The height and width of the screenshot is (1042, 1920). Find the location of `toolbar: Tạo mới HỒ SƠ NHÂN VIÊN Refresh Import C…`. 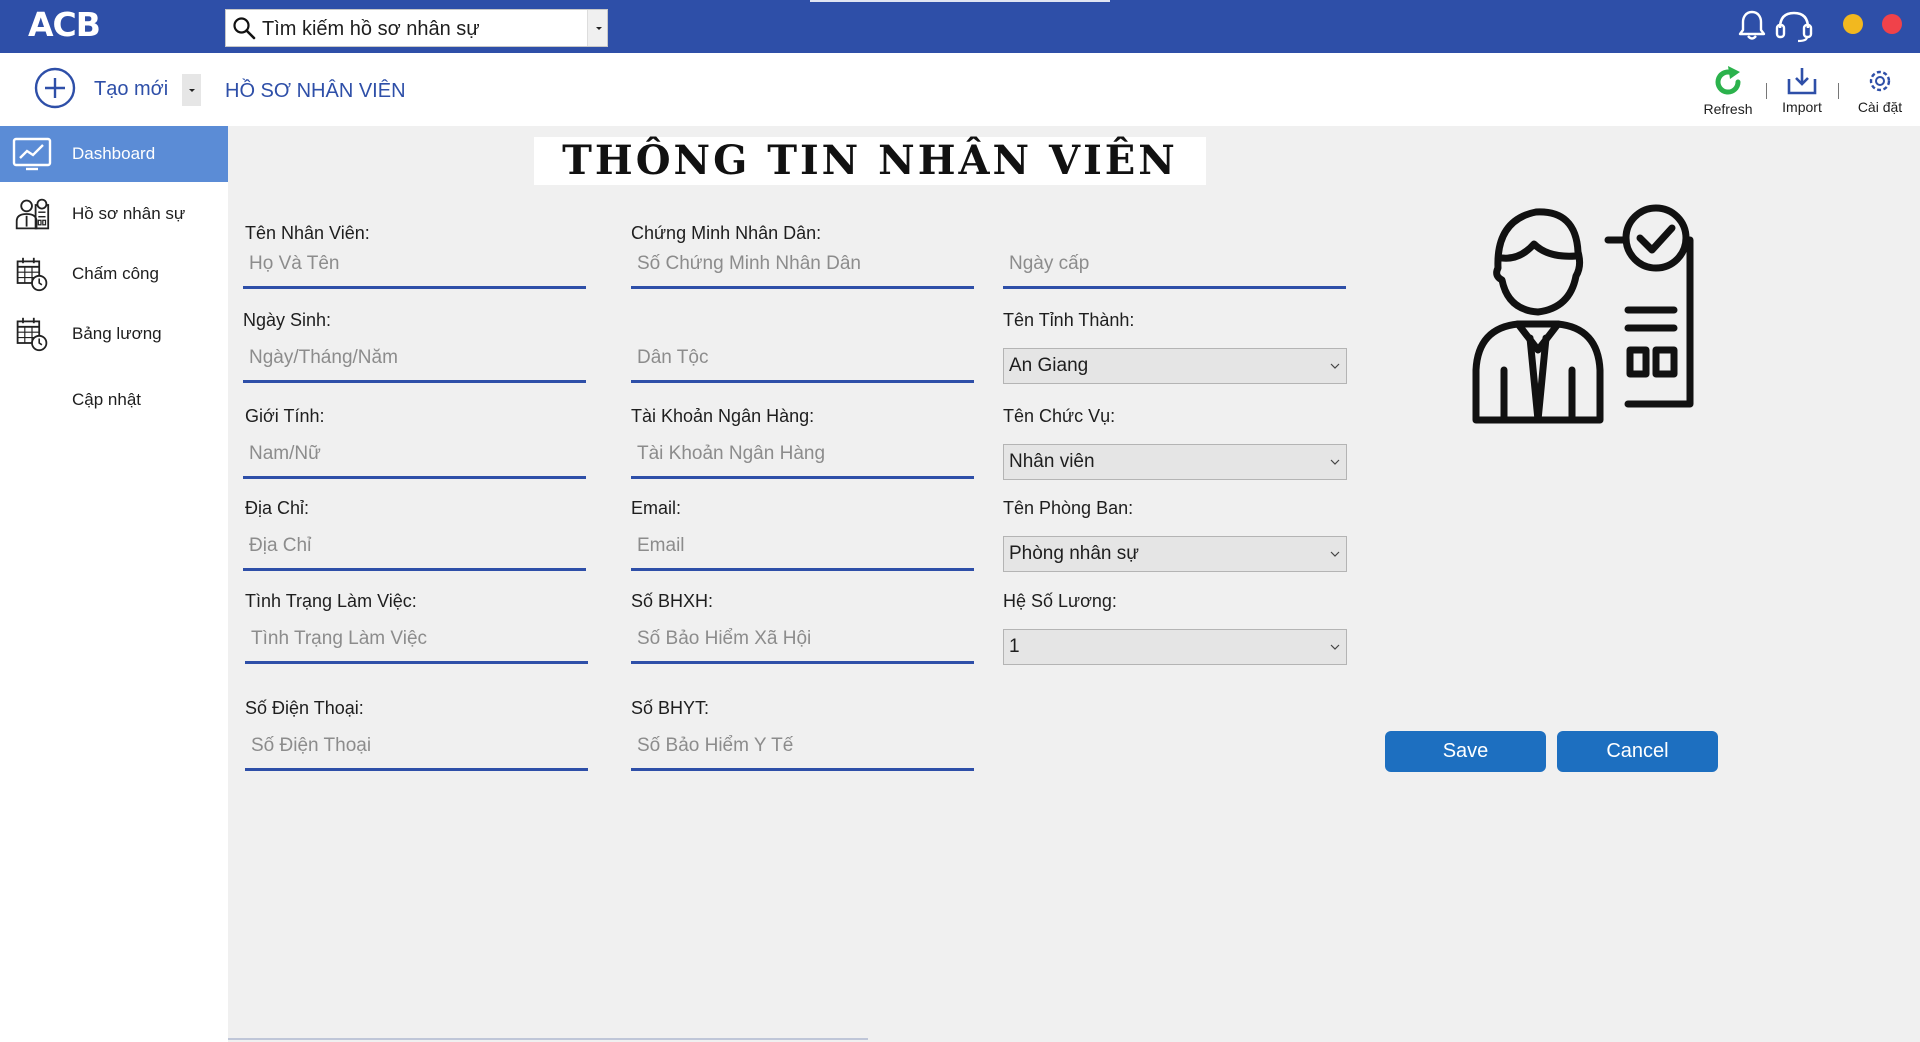

toolbar: Tạo mới HỒ SƠ NHÂN VIÊN Refresh Import C… is located at coordinates (960, 89).